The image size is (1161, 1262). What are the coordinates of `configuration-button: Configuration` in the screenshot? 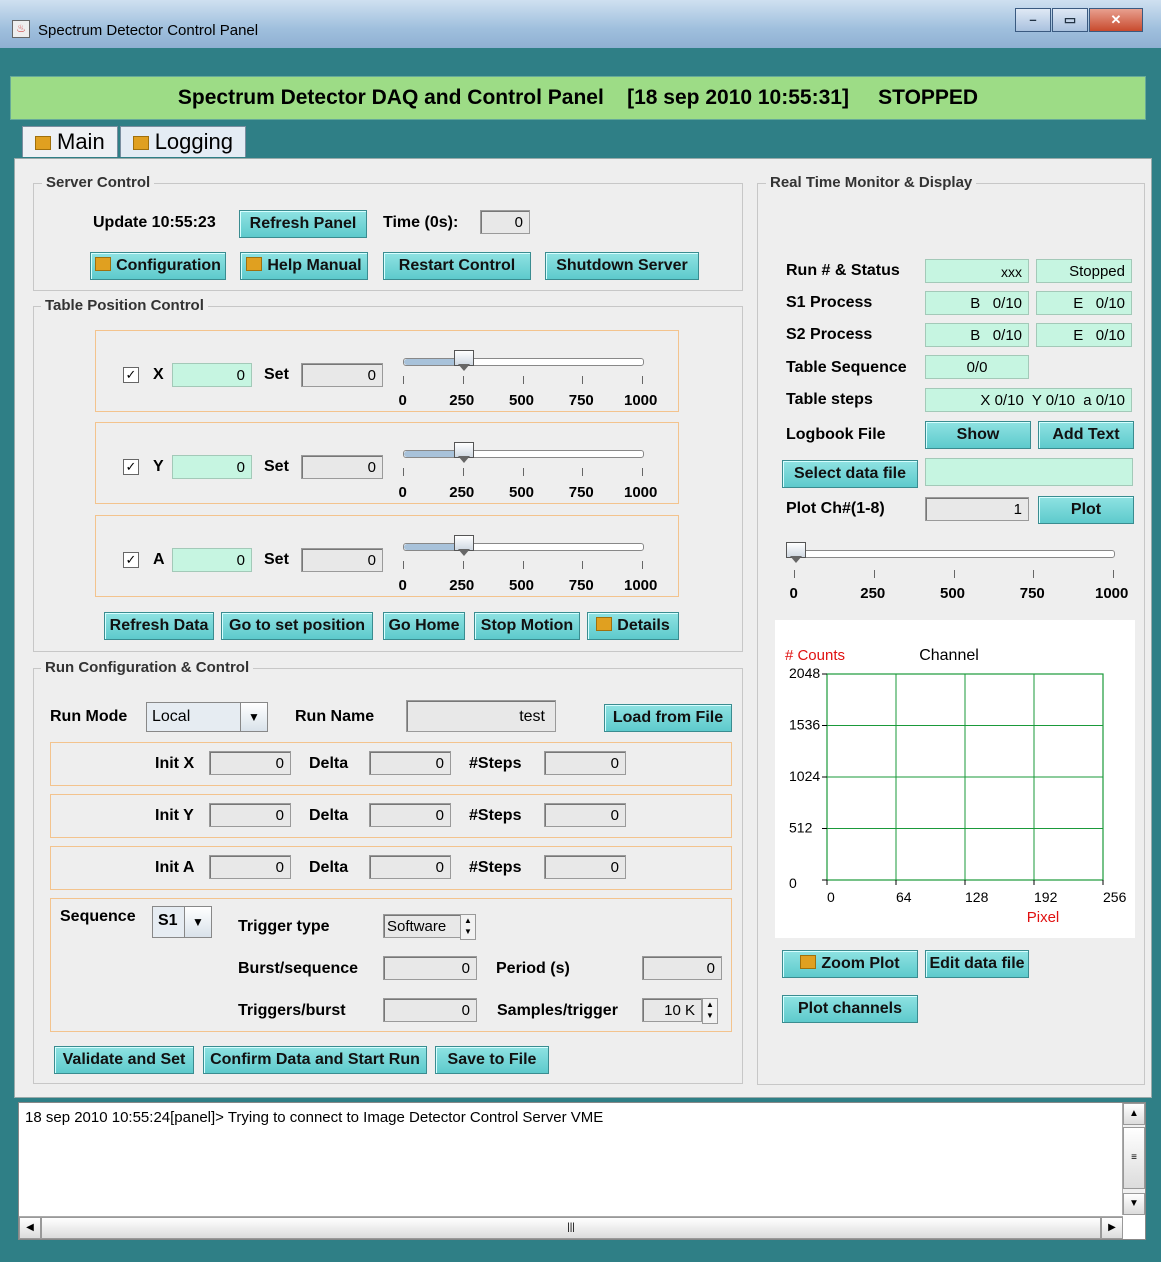 It's located at (158, 266).